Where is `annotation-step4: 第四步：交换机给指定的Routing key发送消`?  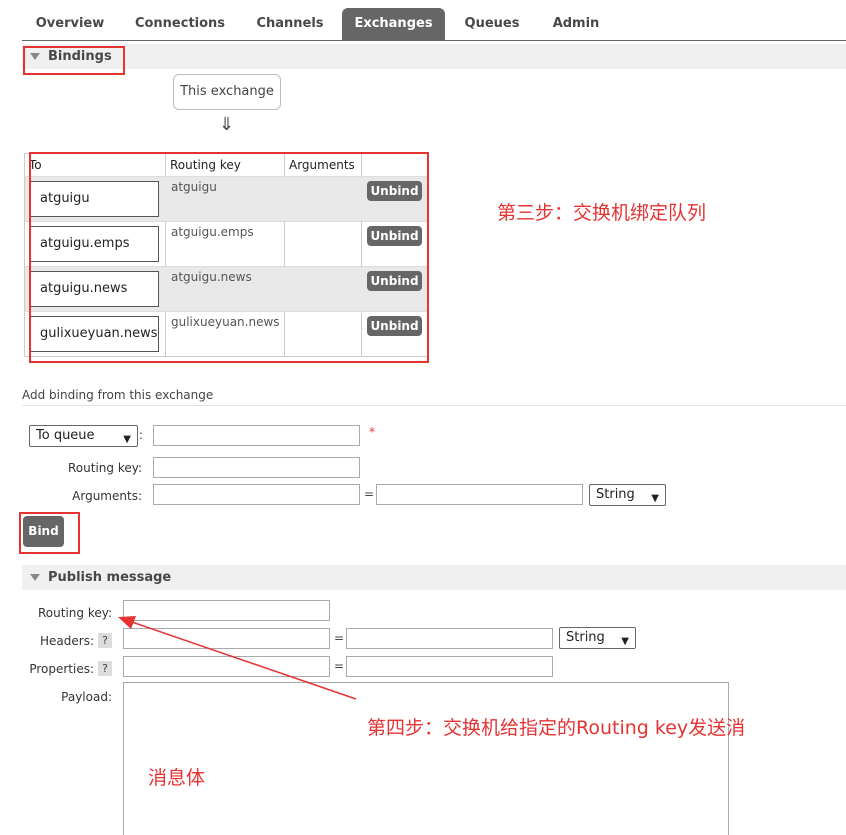
annotation-step4: 第四步：交换机给指定的Routing key发送消 is located at coordinates (556, 728).